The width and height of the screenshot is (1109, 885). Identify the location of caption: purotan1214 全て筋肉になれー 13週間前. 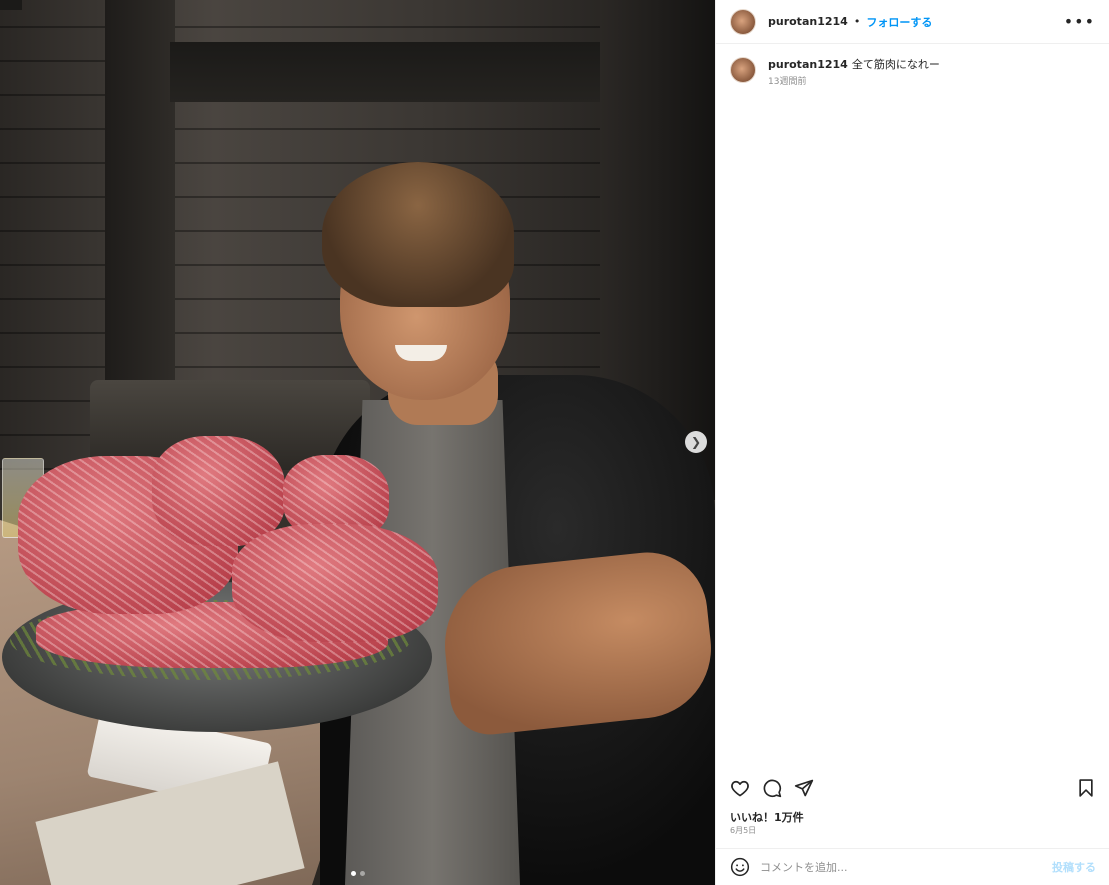
(912, 65).